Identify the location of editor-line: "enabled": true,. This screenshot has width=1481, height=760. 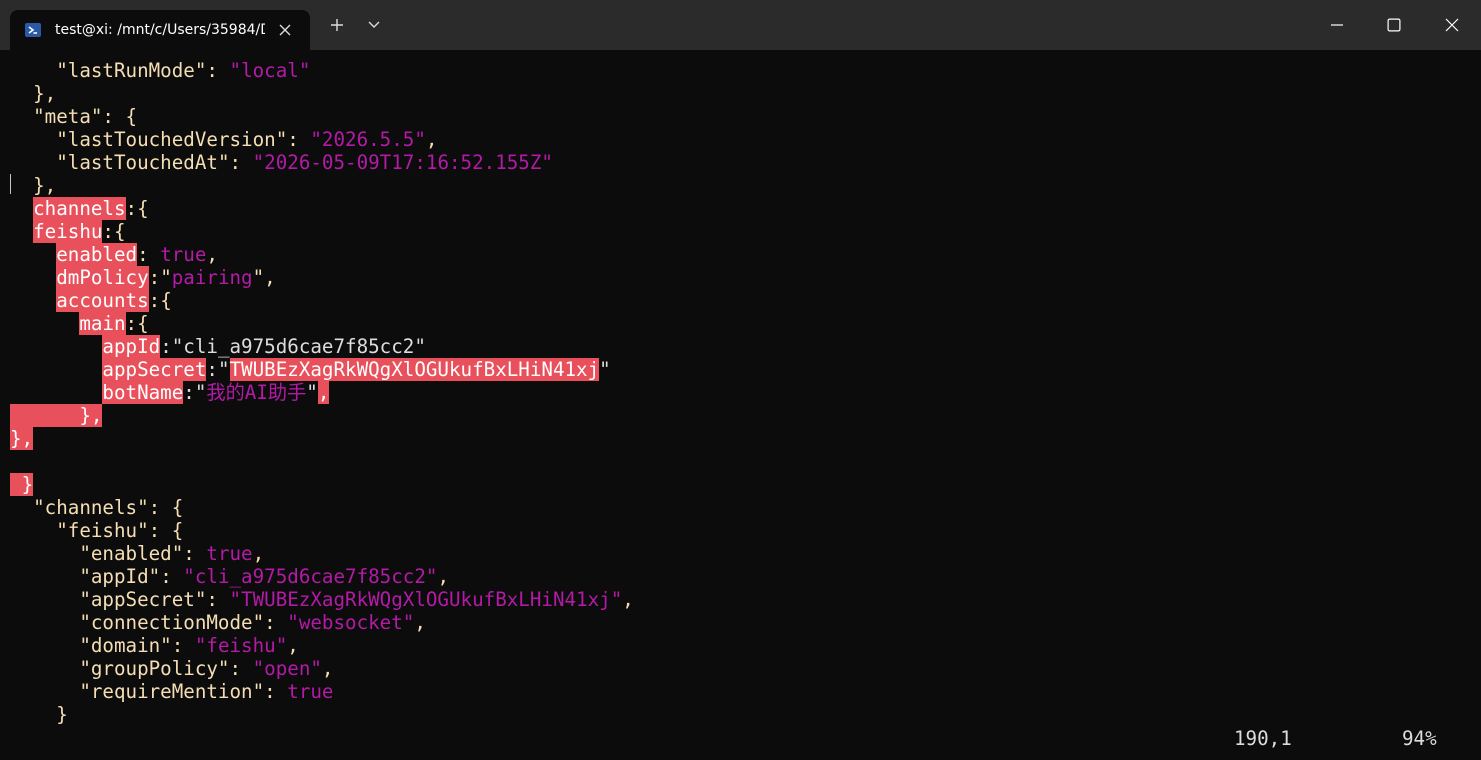
(172, 553).